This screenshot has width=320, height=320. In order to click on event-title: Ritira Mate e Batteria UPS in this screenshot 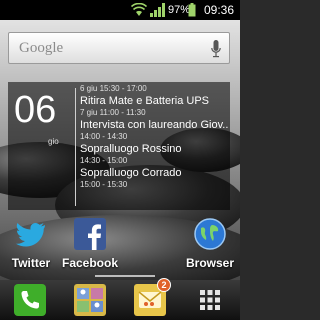, I will do `click(144, 101)`.